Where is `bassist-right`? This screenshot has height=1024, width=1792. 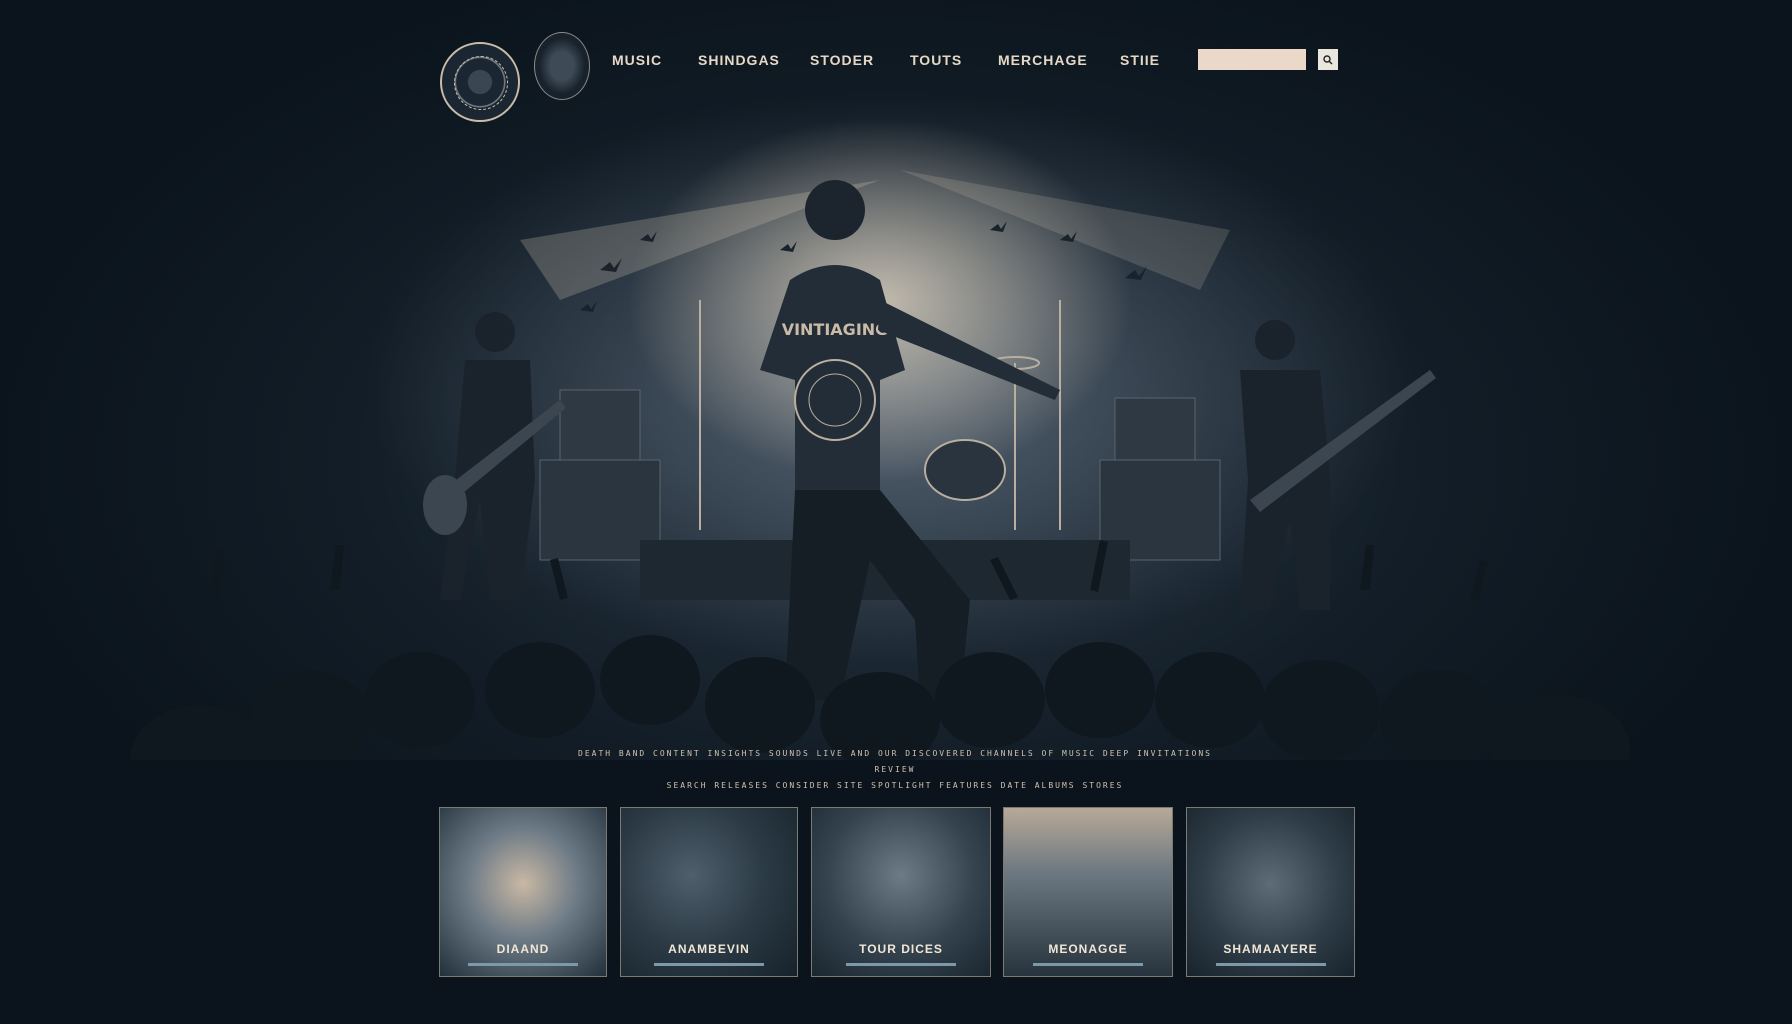
bassist-right is located at coordinates (1338, 465).